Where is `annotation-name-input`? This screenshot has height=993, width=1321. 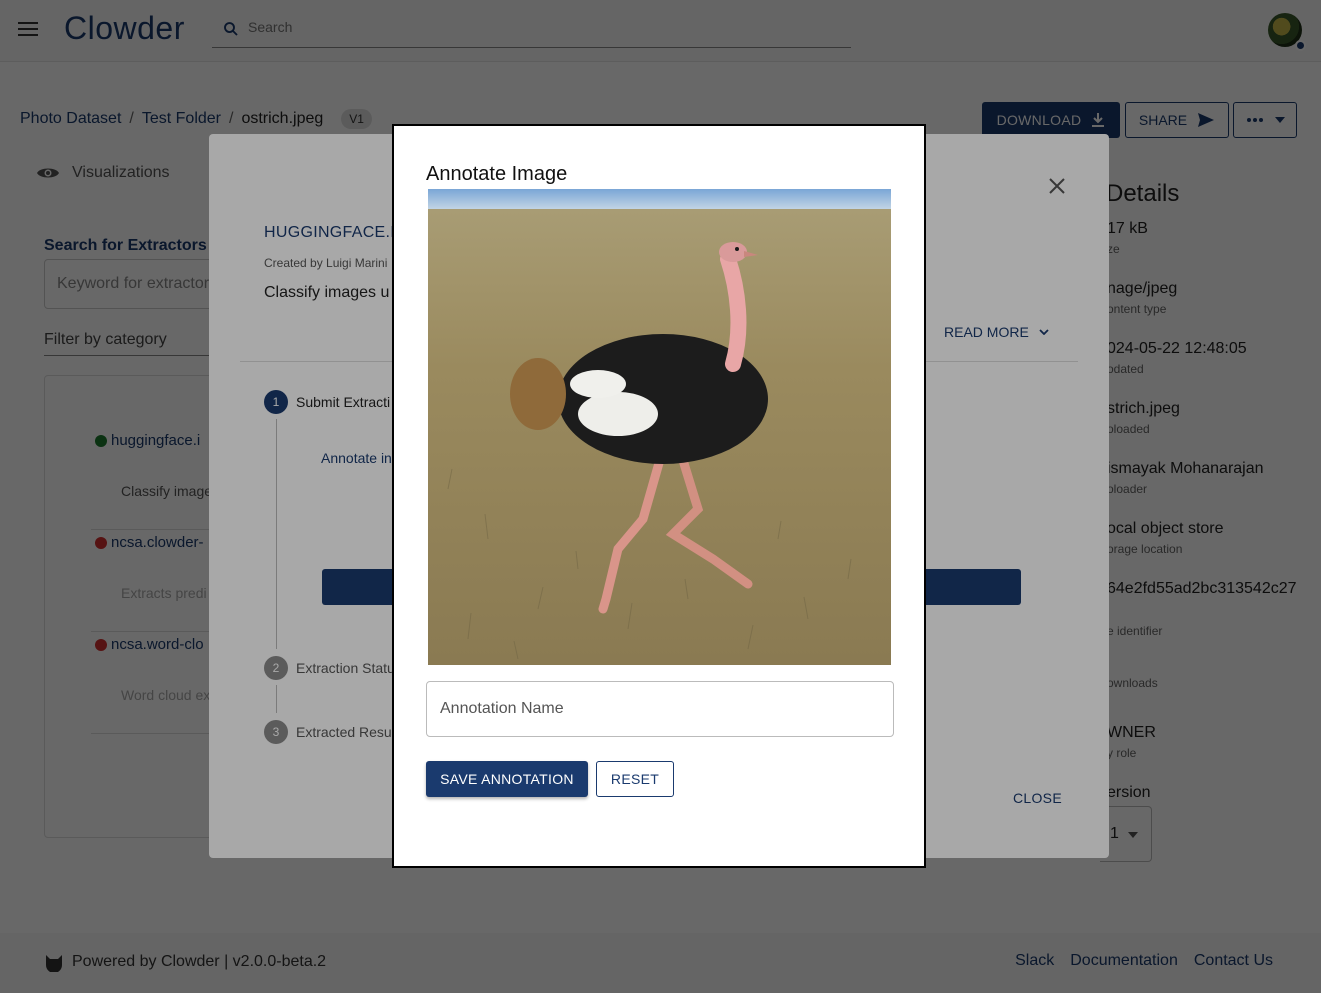
annotation-name-input is located at coordinates (660, 709).